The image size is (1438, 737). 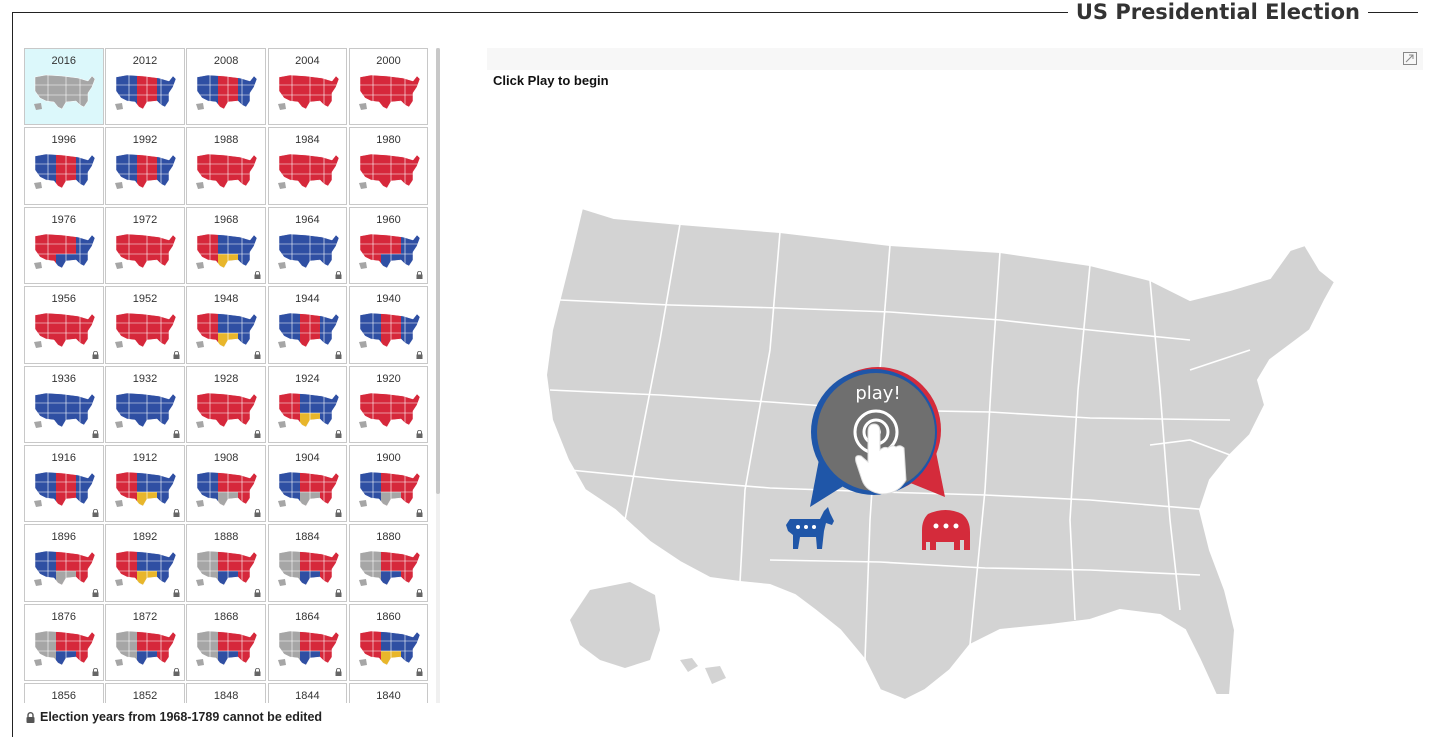 What do you see at coordinates (64, 616) in the screenshot?
I see `year-label: 1876` at bounding box center [64, 616].